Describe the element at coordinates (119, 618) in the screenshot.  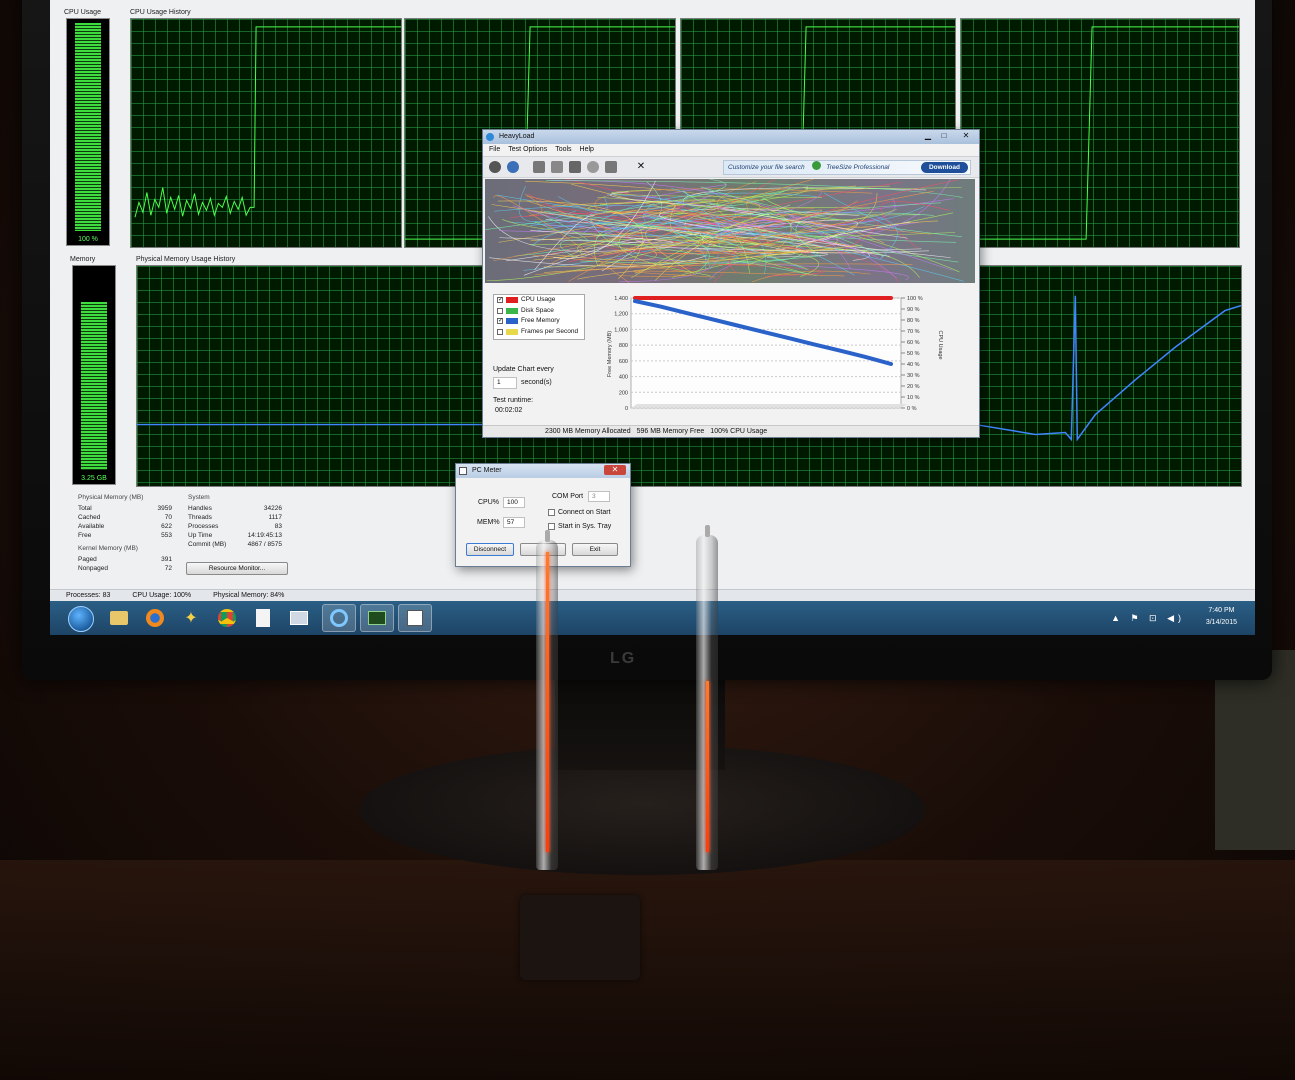
I see `explorer-taskbar-button` at that location.